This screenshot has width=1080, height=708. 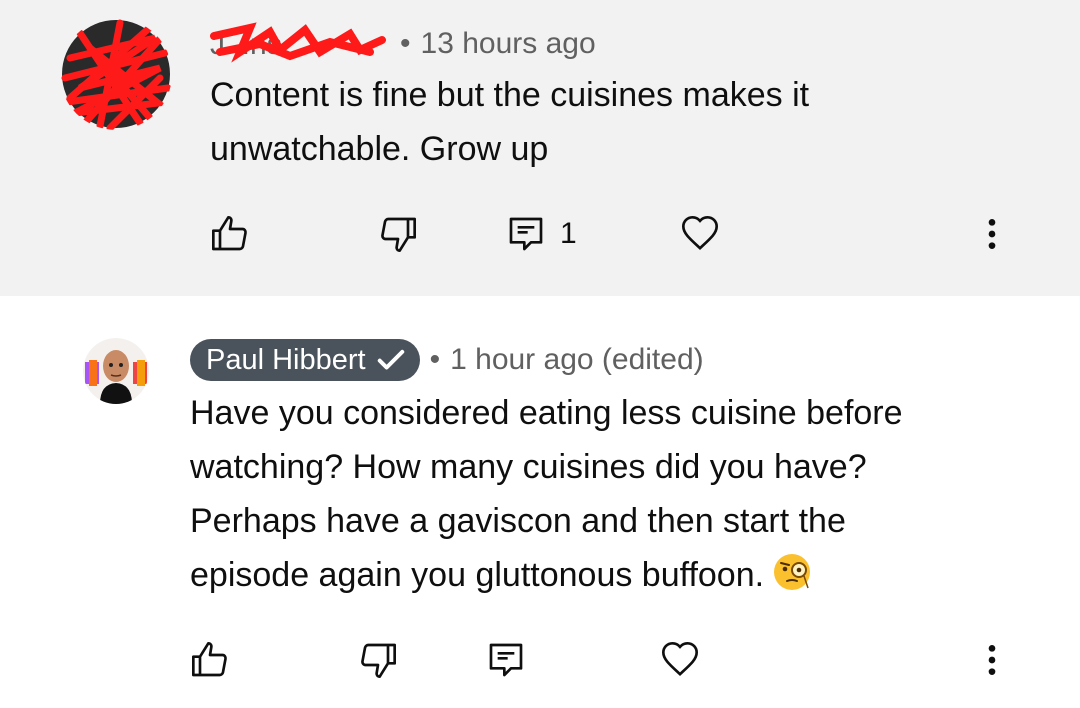 I want to click on author-name: J...ns, so click(x=300, y=44).